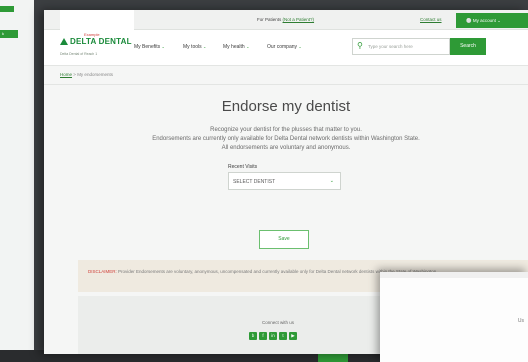 This screenshot has height=362, width=528. I want to click on nav-my-tools: My tools ⌄, so click(194, 47).